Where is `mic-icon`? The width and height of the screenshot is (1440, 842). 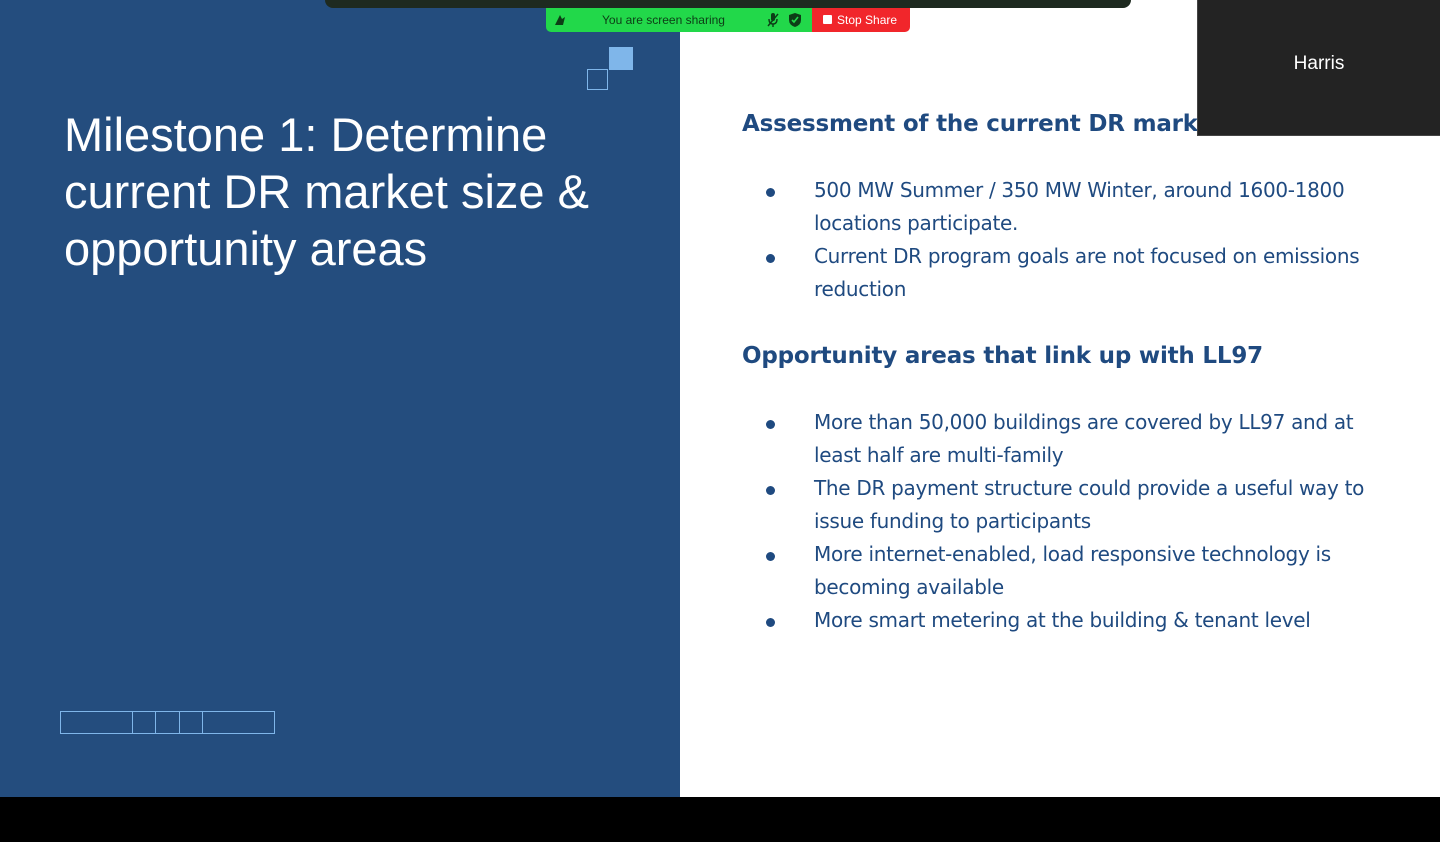
mic-icon is located at coordinates (773, 20).